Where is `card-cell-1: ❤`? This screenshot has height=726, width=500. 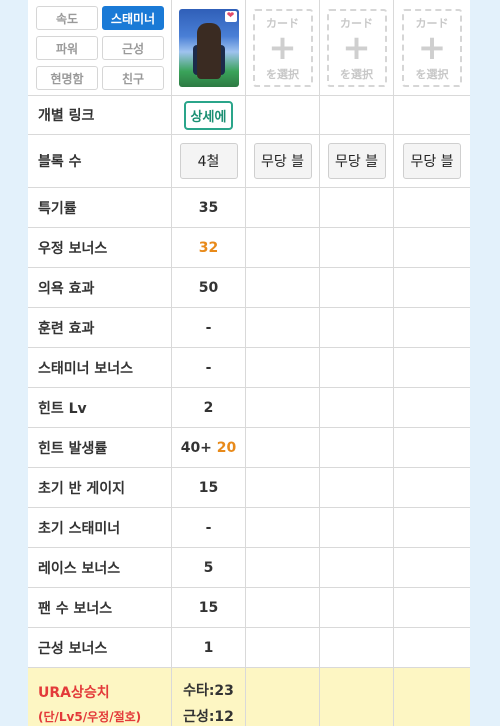 card-cell-1: ❤ is located at coordinates (209, 47).